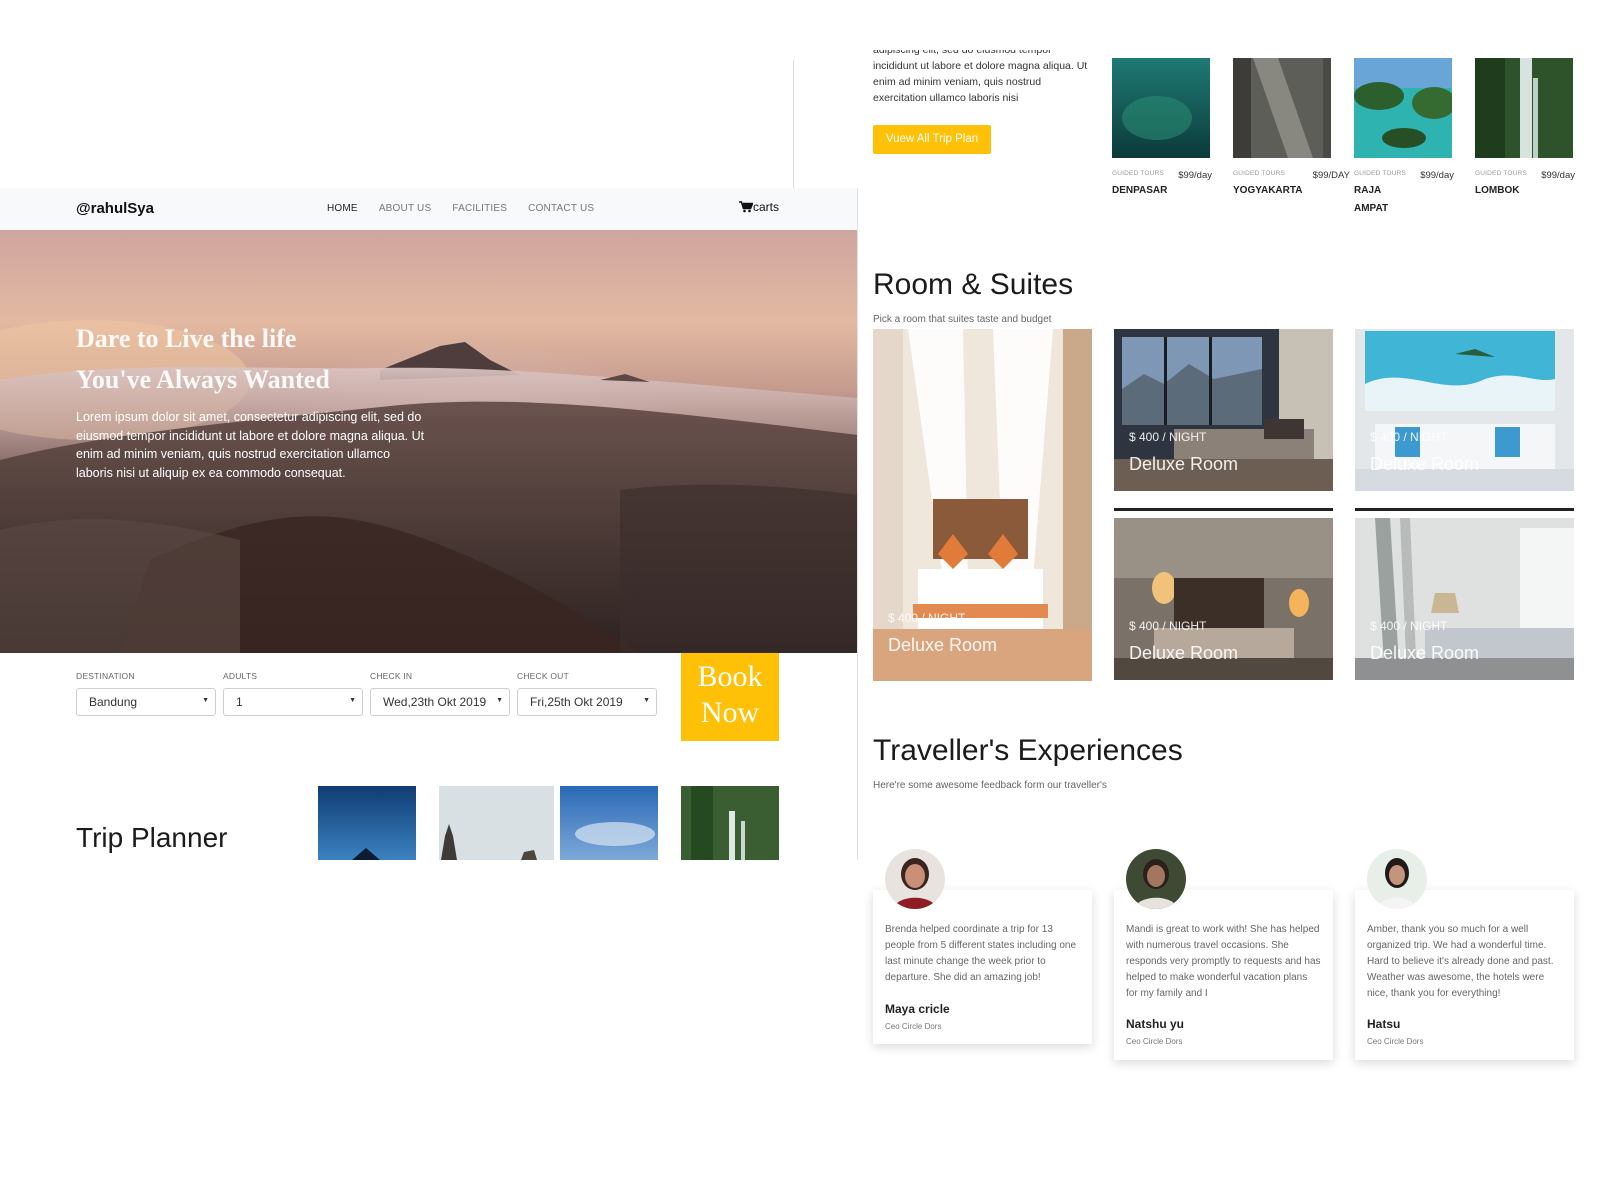 The width and height of the screenshot is (1600, 1200). I want to click on dest-price: $99/DAY, so click(1331, 175).